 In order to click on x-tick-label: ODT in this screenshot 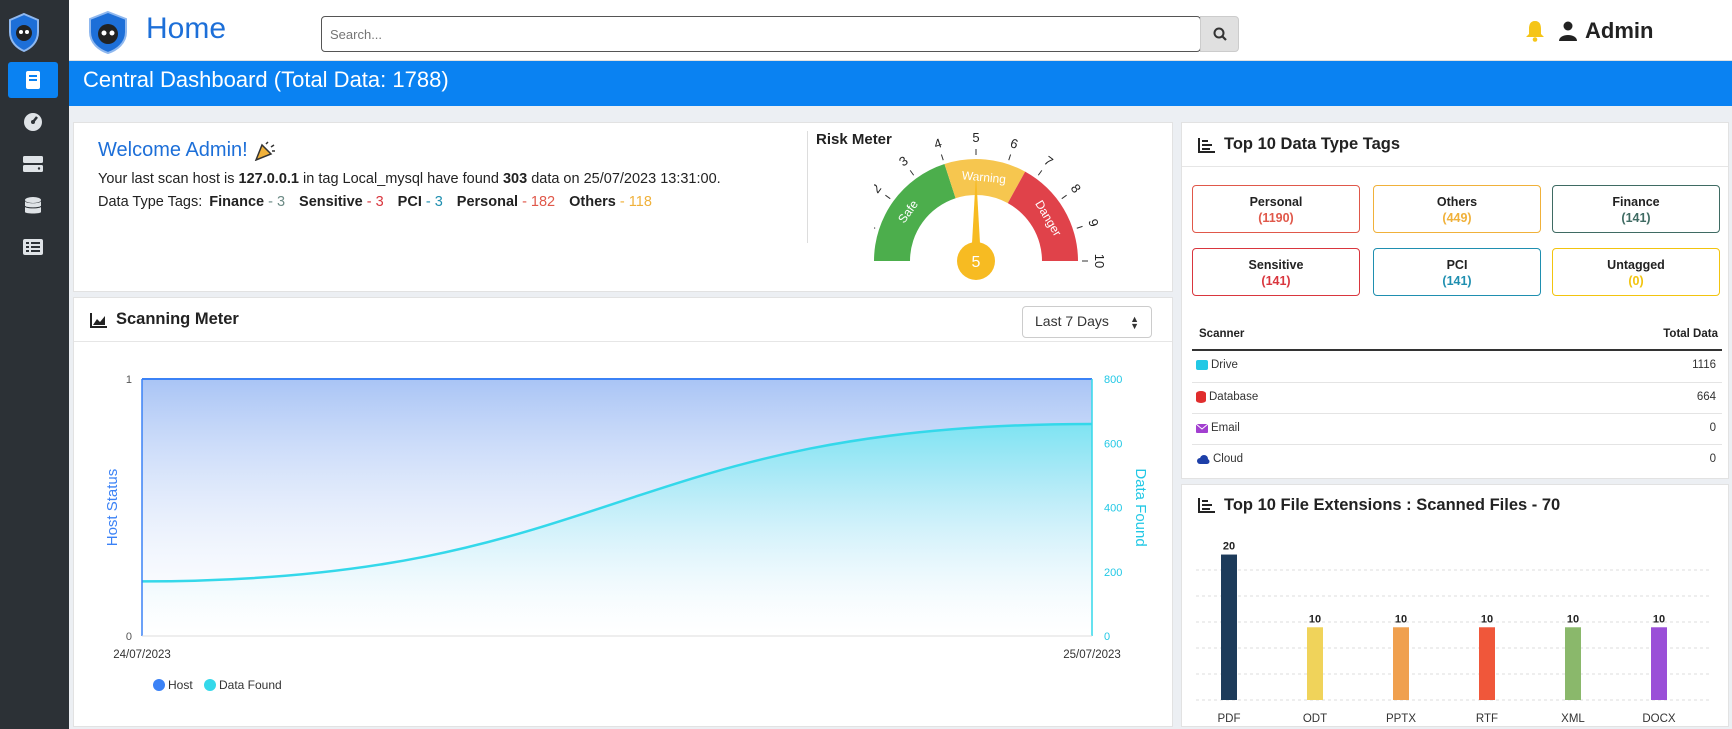, I will do `click(1315, 719)`.